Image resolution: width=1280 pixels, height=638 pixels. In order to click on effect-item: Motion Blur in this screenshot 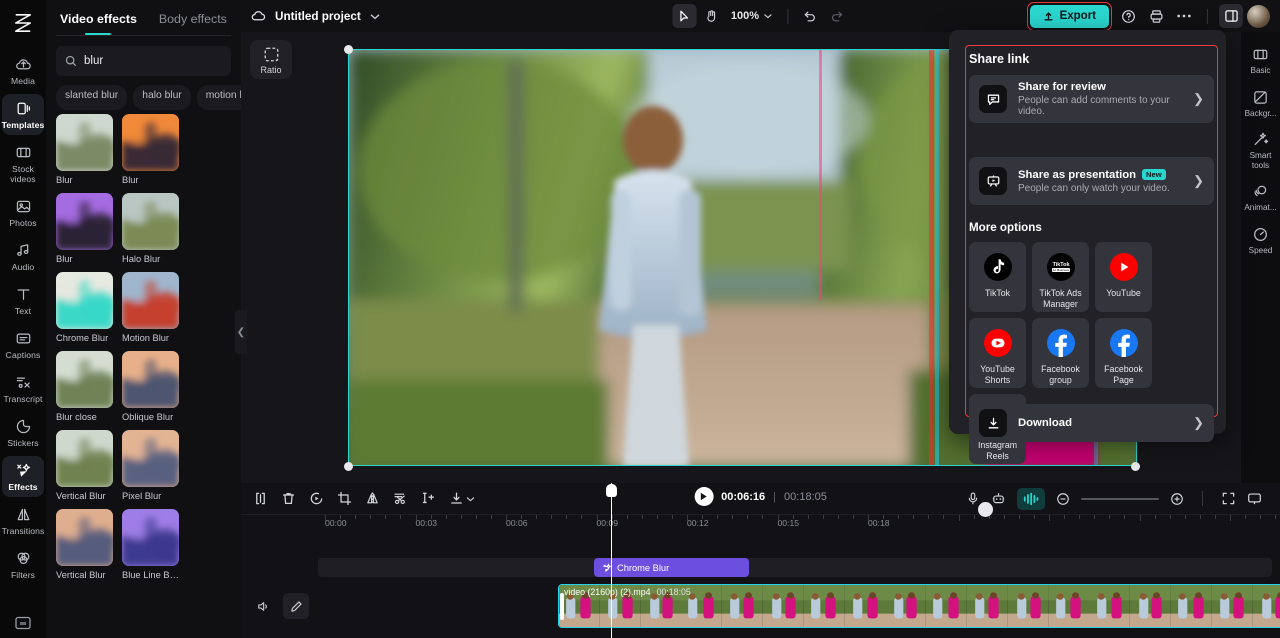, I will do `click(150, 307)`.